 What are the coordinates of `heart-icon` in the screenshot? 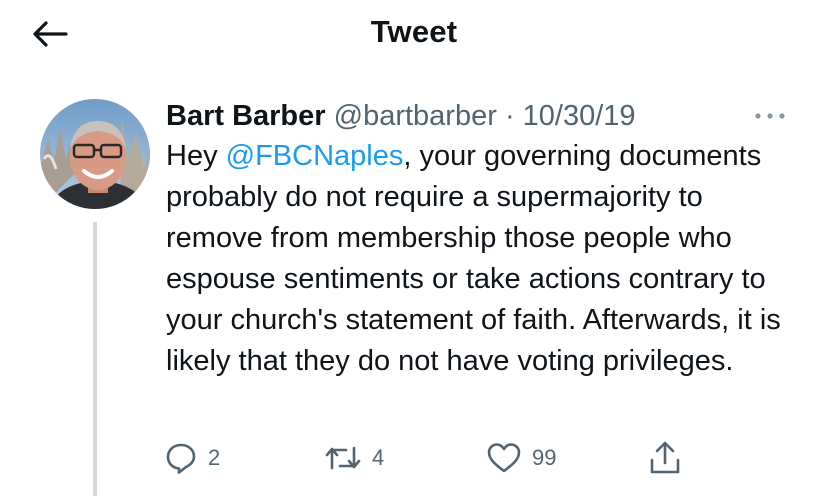 It's located at (504, 458).